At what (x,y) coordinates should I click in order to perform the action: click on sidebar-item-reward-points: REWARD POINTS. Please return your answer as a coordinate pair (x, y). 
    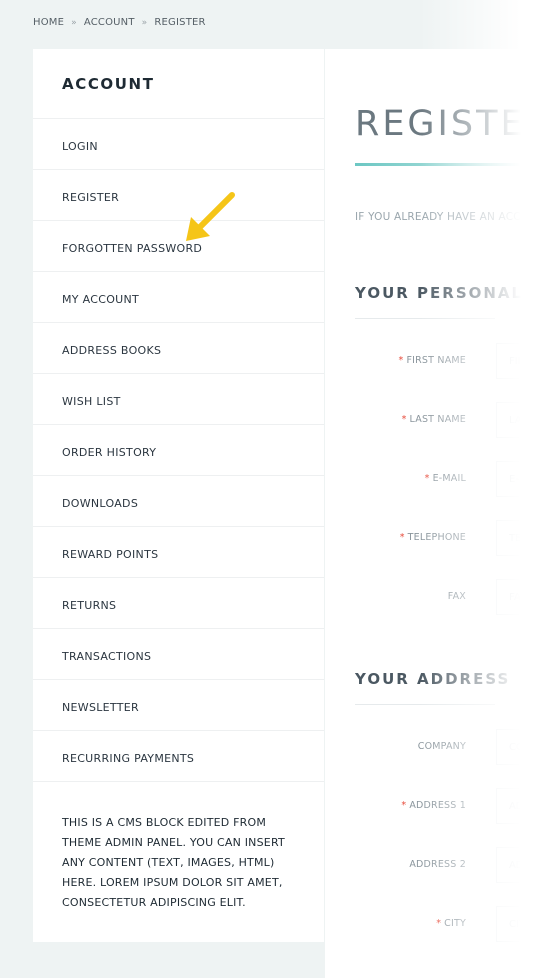
    Looking at the image, I should click on (178, 552).